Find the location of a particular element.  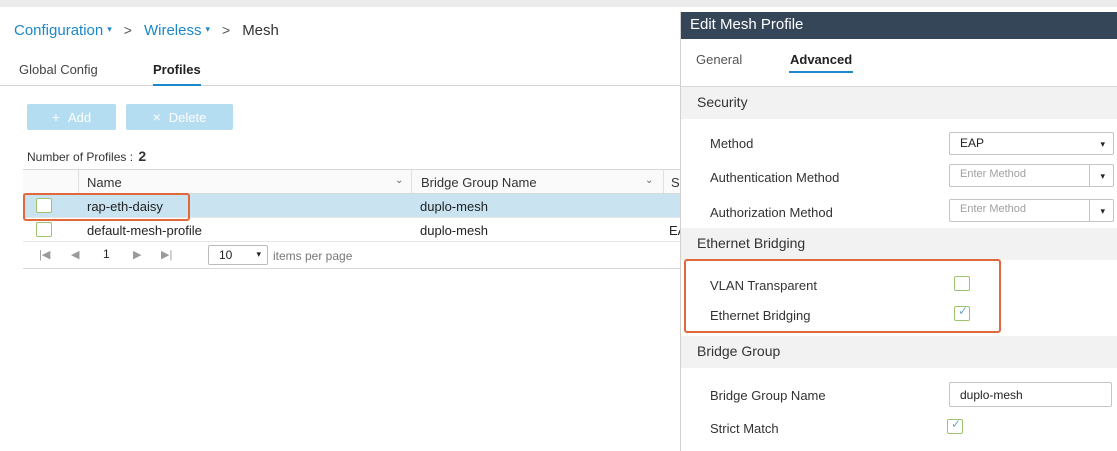

add-button: + Add is located at coordinates (71, 117).